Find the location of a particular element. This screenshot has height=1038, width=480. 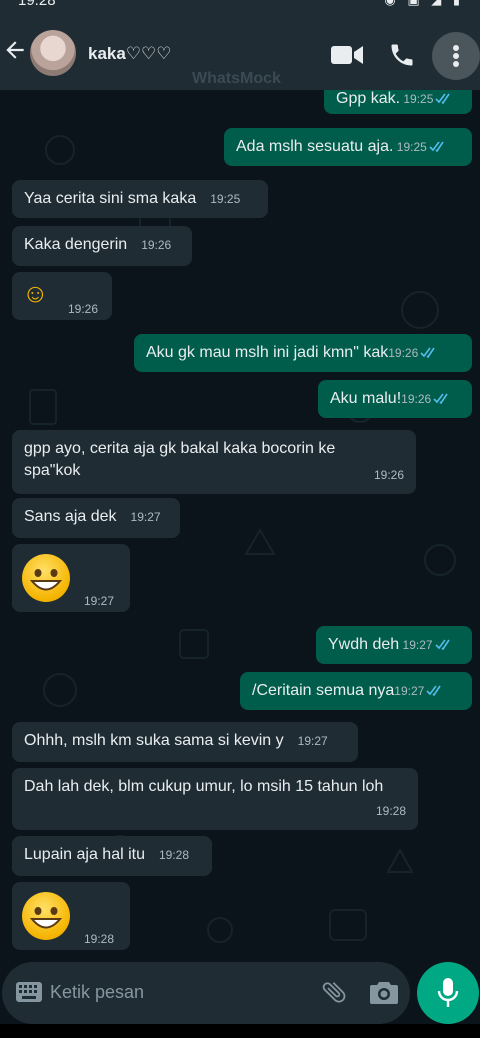

message-outgoing: Aku gk mau mslh ini jadi kmn" kak19:26 is located at coordinates (303, 353).